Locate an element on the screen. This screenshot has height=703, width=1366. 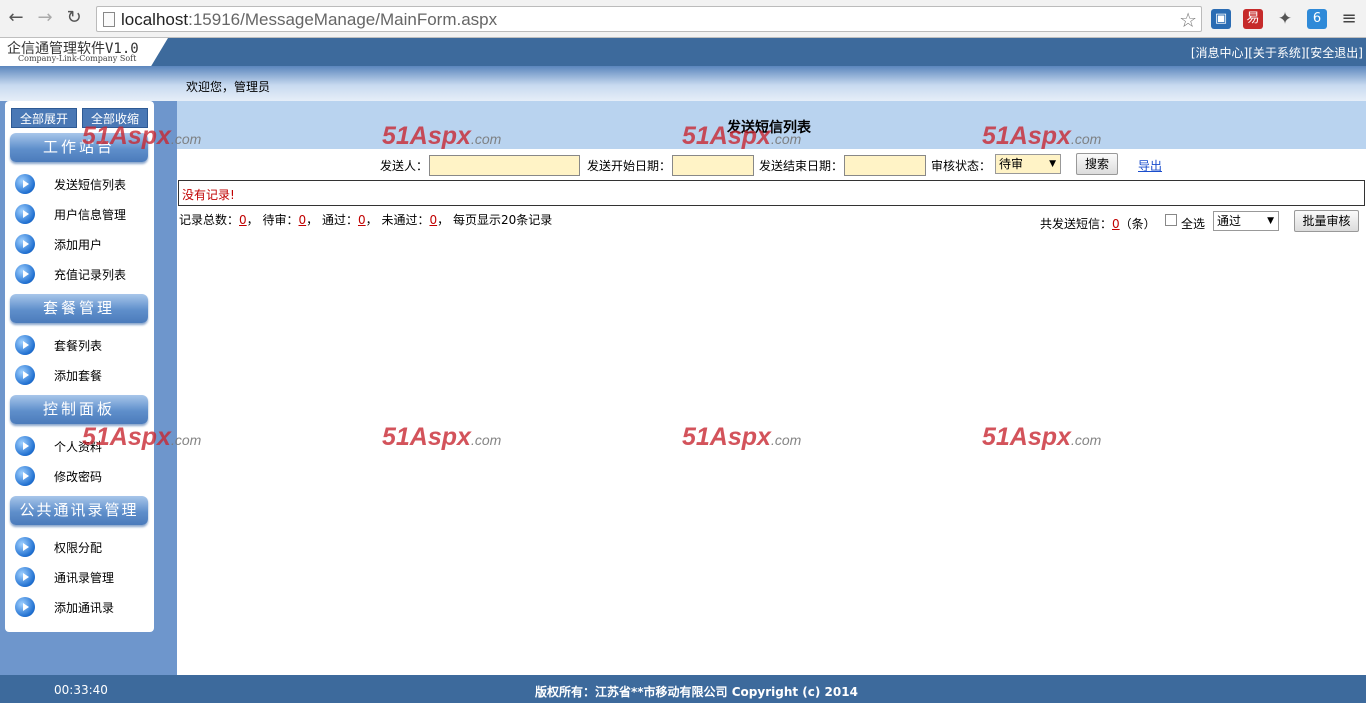
expand-all-button: 全部展开 is located at coordinates (44, 118).